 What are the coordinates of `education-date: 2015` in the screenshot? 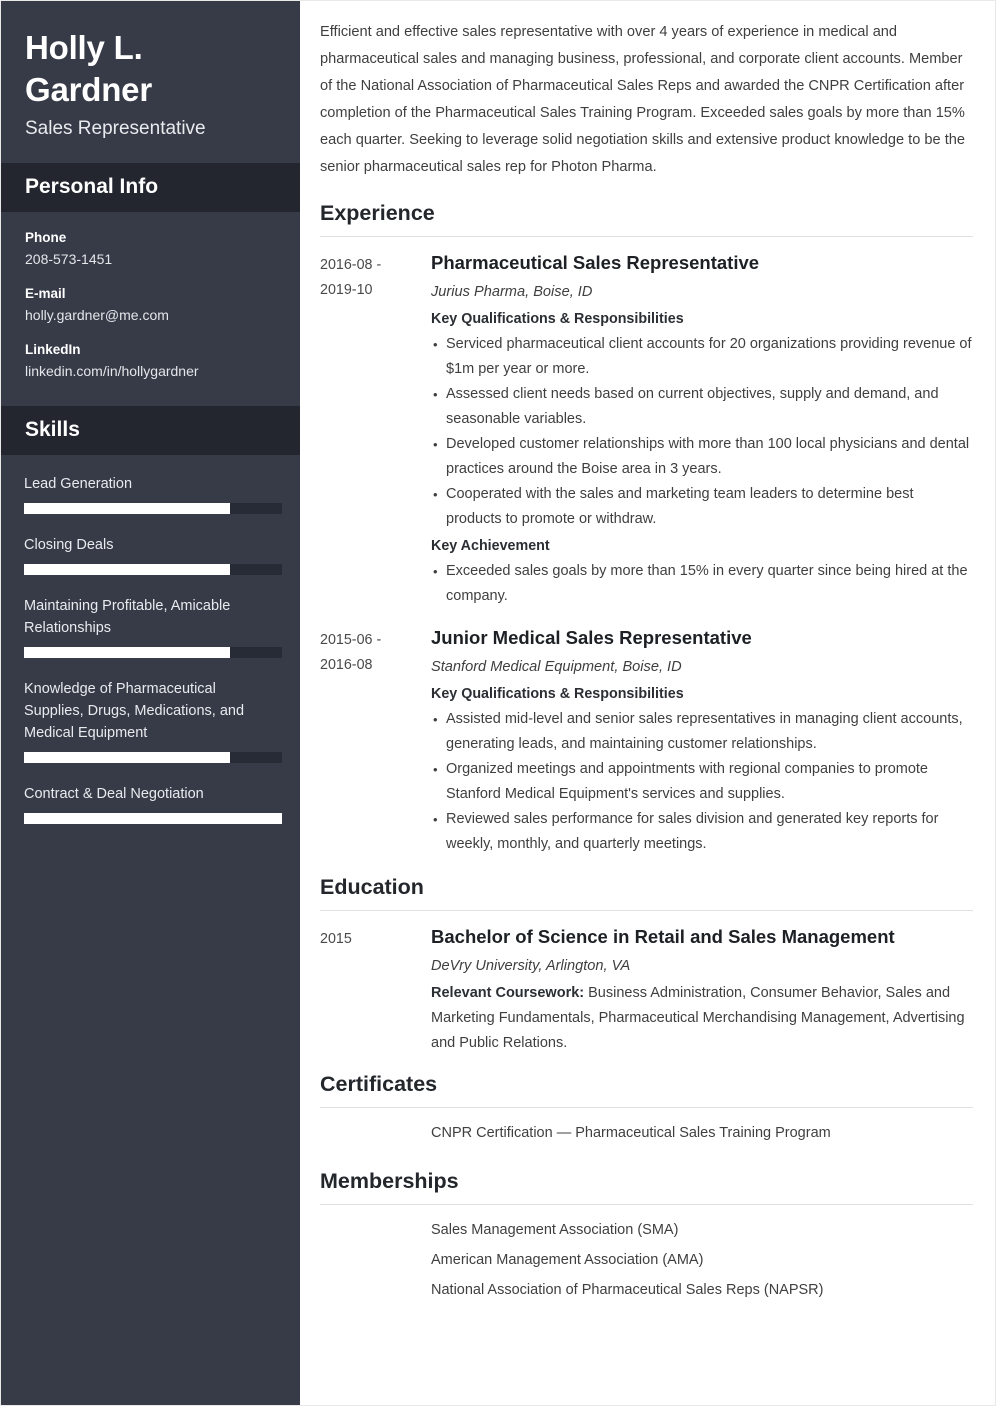 It's located at (336, 939).